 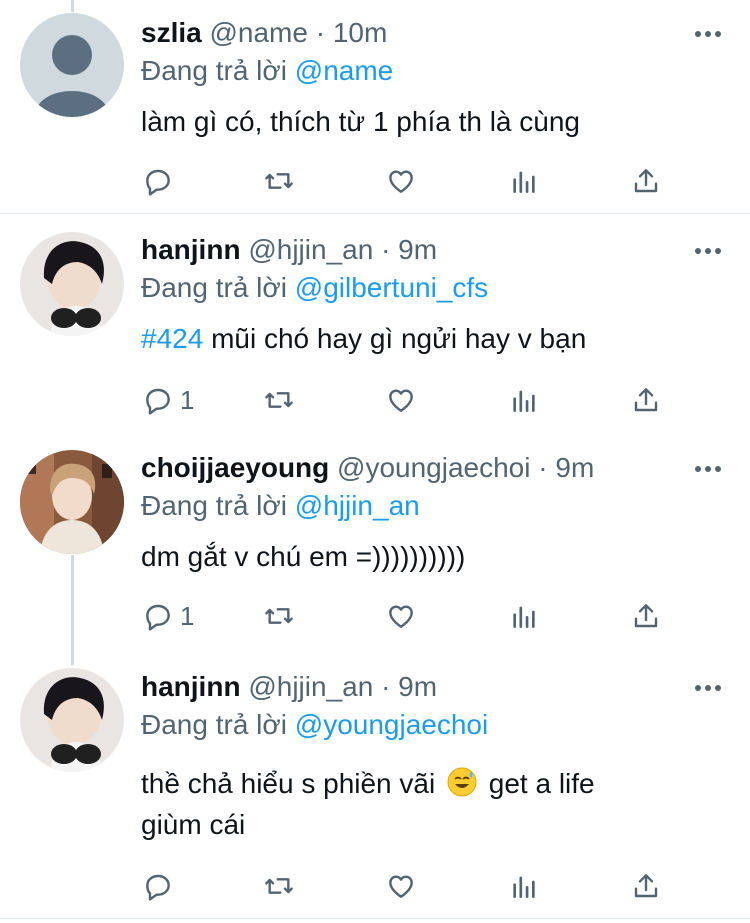 I want to click on tweet-text-content: dm gắt v chú em =)))))))))), so click(x=303, y=556).